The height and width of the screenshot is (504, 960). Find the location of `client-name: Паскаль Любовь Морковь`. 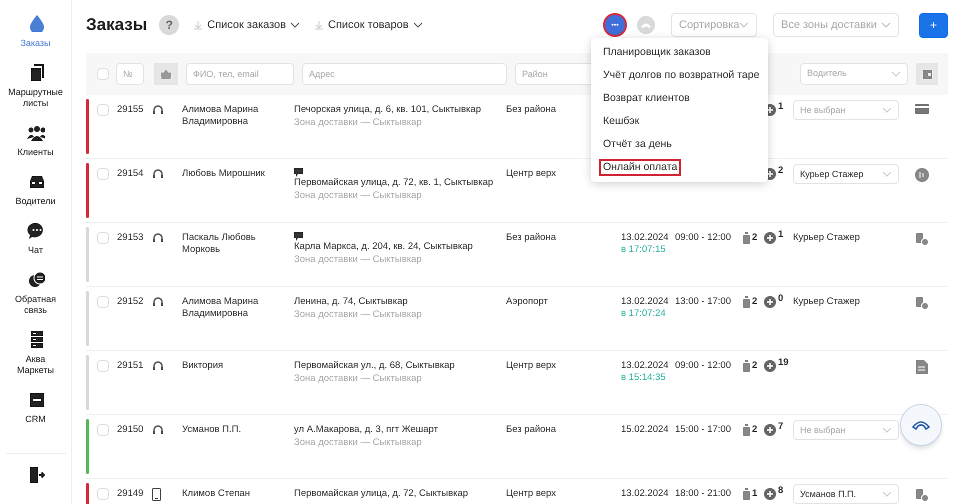

client-name: Паскаль Любовь Морковь is located at coordinates (219, 244).